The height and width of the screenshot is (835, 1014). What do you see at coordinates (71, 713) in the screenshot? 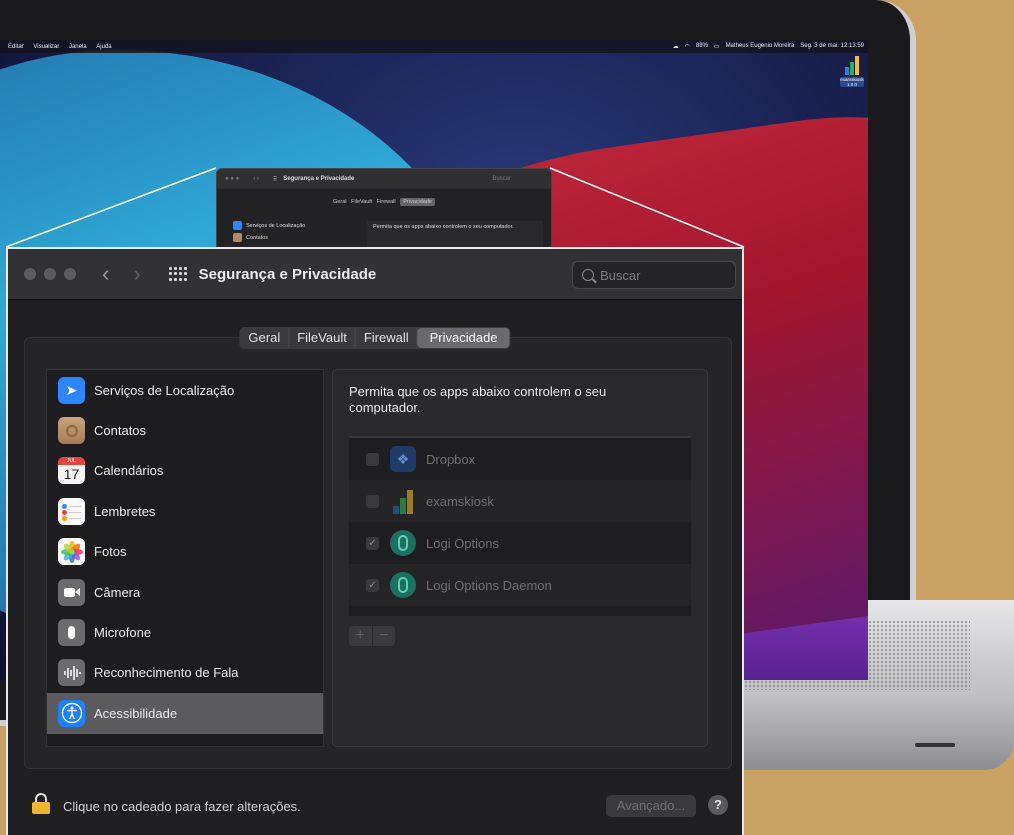
I see `accessibility-icon` at bounding box center [71, 713].